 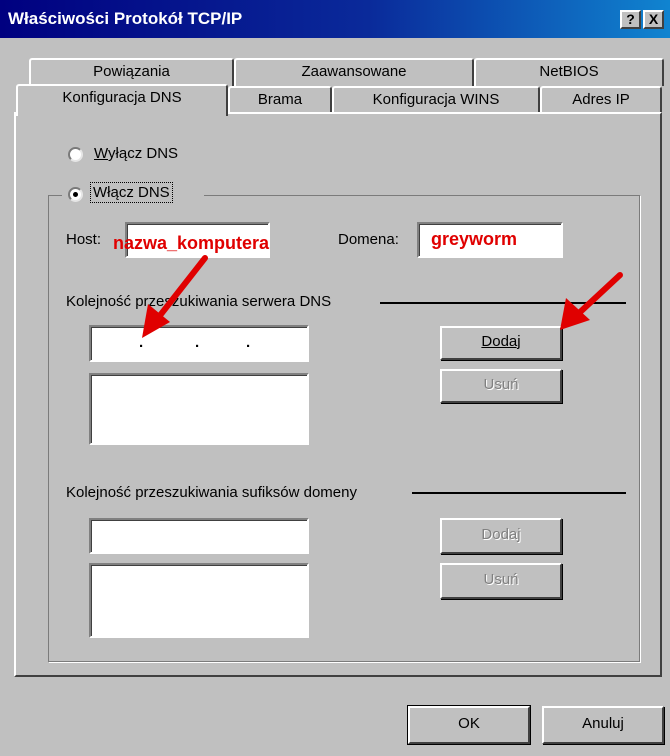 I want to click on disable-dns-text: yłącz DNS, so click(x=143, y=153).